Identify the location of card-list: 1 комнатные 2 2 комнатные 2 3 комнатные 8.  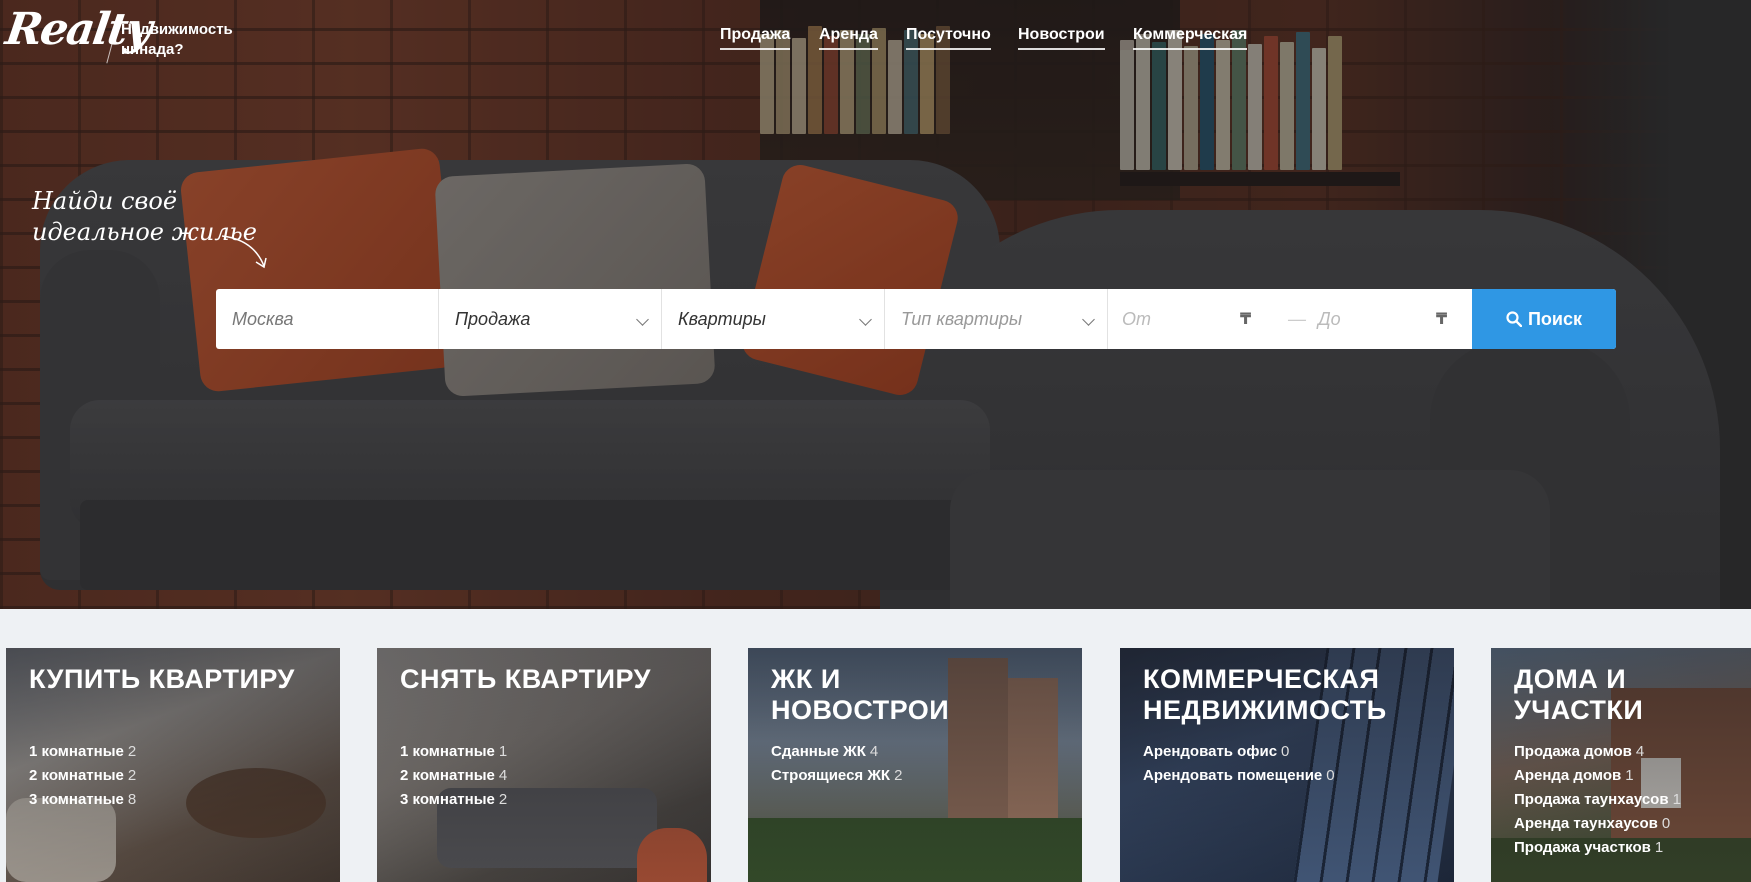
(82, 776).